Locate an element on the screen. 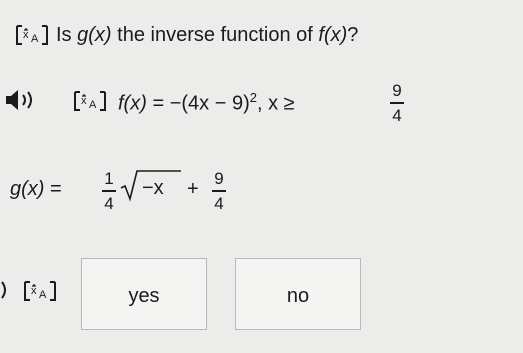 Image resolution: width=523 pixels, height=353 pixels. g-lhs: g(x) is located at coordinates (27, 189).